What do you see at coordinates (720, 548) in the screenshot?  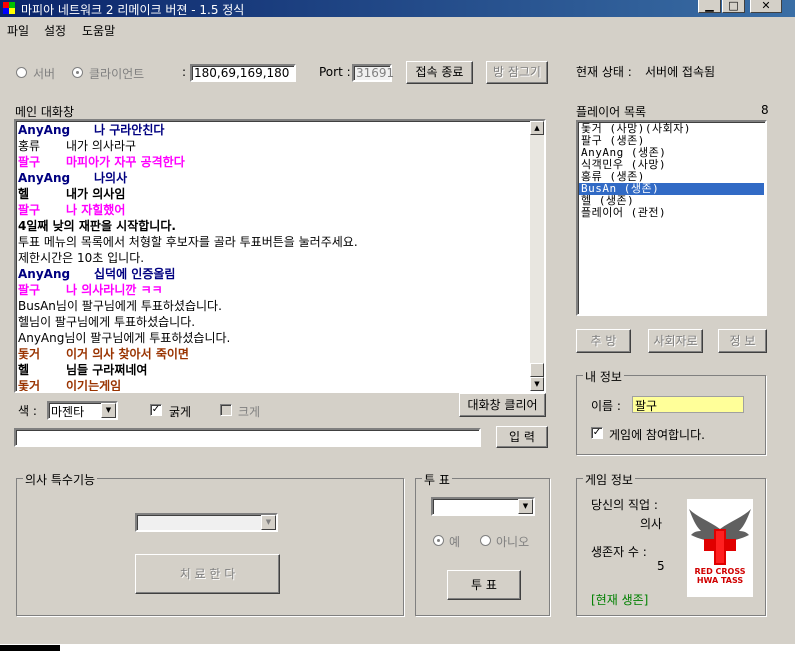 I see `red-cross-logo: RED CROSS HWA TASS` at bounding box center [720, 548].